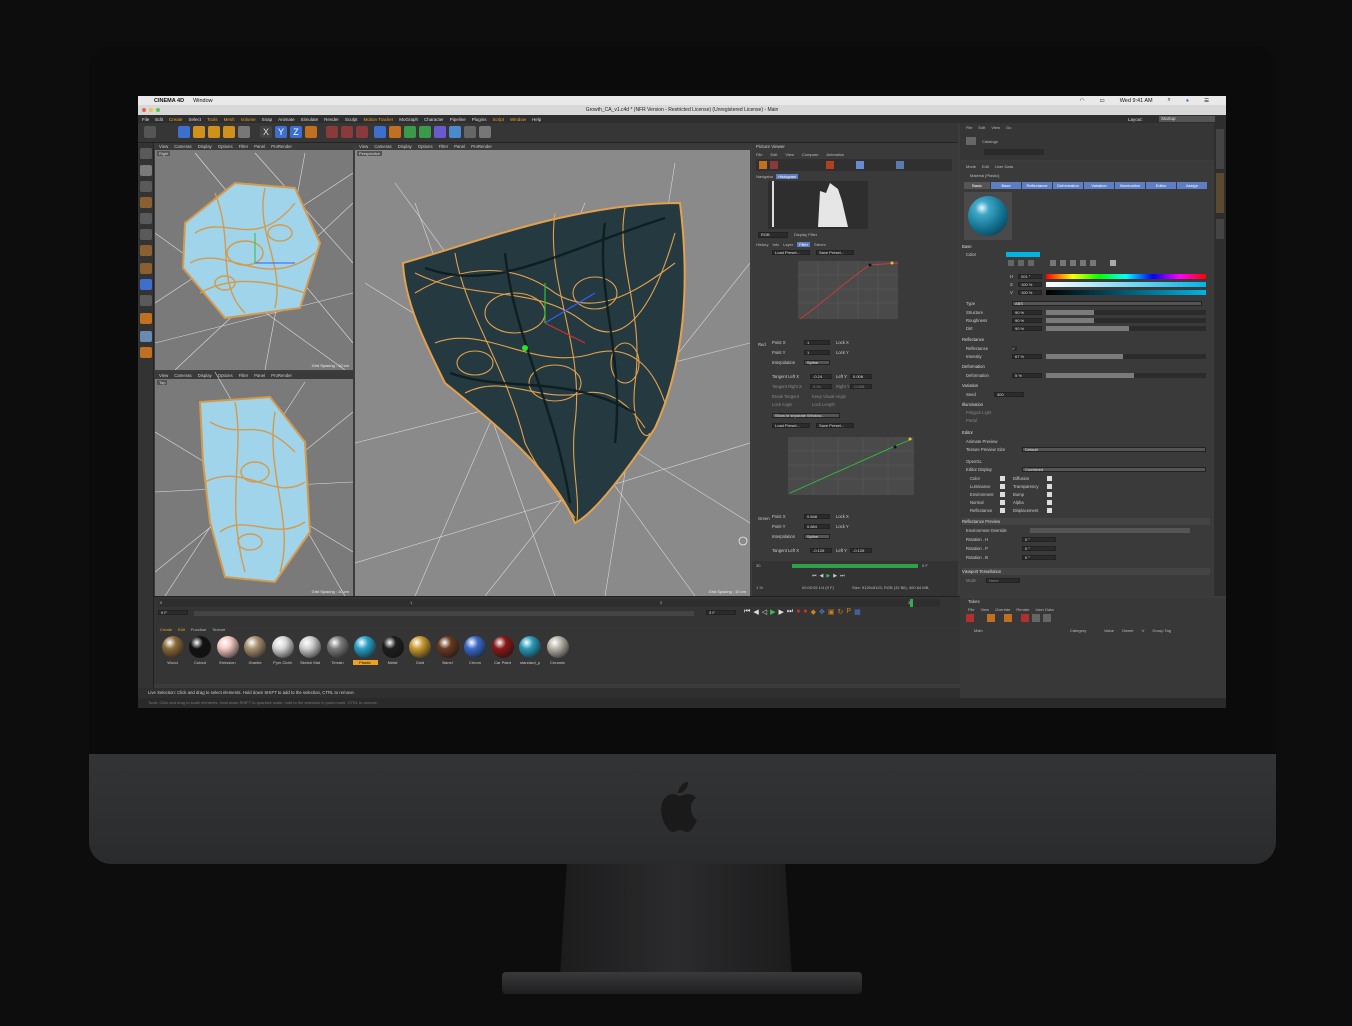 The height and width of the screenshot is (1026, 1352). What do you see at coordinates (830, 165) in the screenshot?
I see `pv-stop-icon` at bounding box center [830, 165].